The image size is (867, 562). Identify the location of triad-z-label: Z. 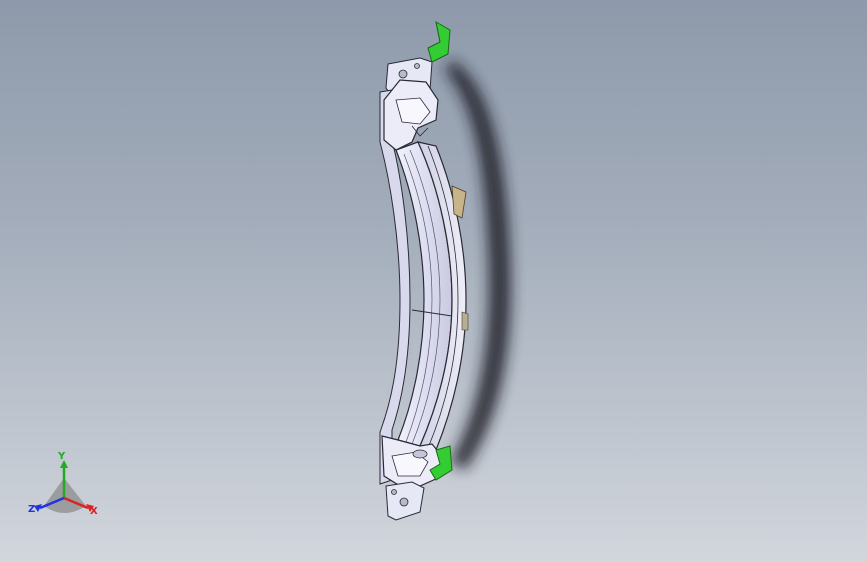
(32, 509).